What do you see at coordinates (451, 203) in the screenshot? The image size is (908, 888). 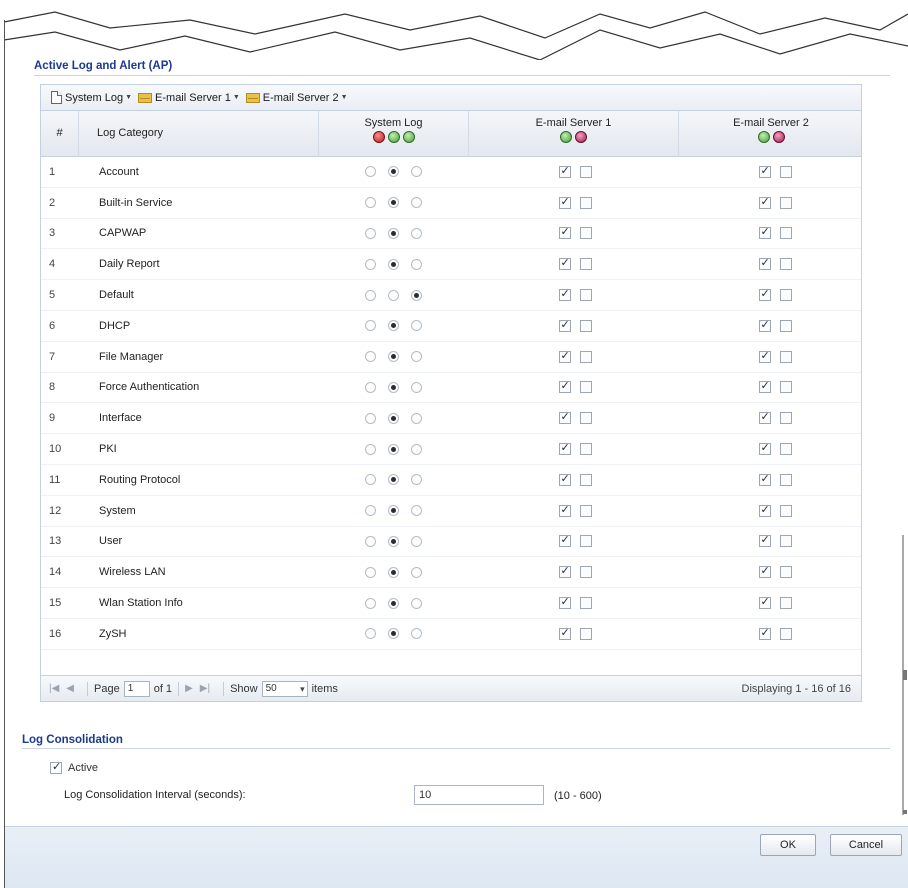 I see `table-row: 2 Built-in Service` at bounding box center [451, 203].